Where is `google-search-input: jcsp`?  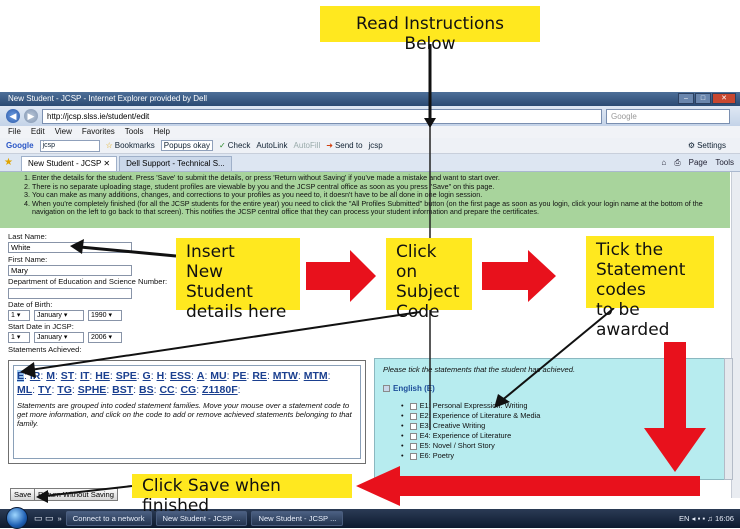
google-search-input: jcsp is located at coordinates (69, 145).